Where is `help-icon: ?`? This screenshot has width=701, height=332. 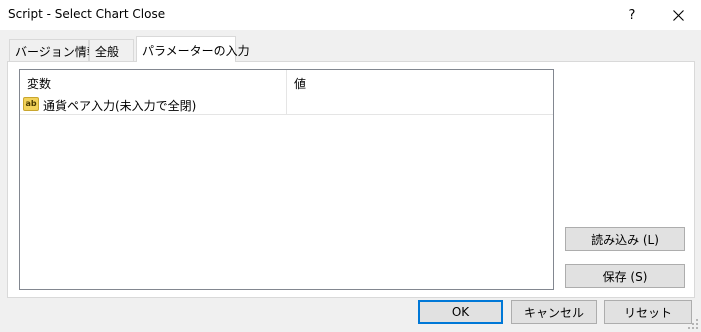
help-icon: ? is located at coordinates (632, 15).